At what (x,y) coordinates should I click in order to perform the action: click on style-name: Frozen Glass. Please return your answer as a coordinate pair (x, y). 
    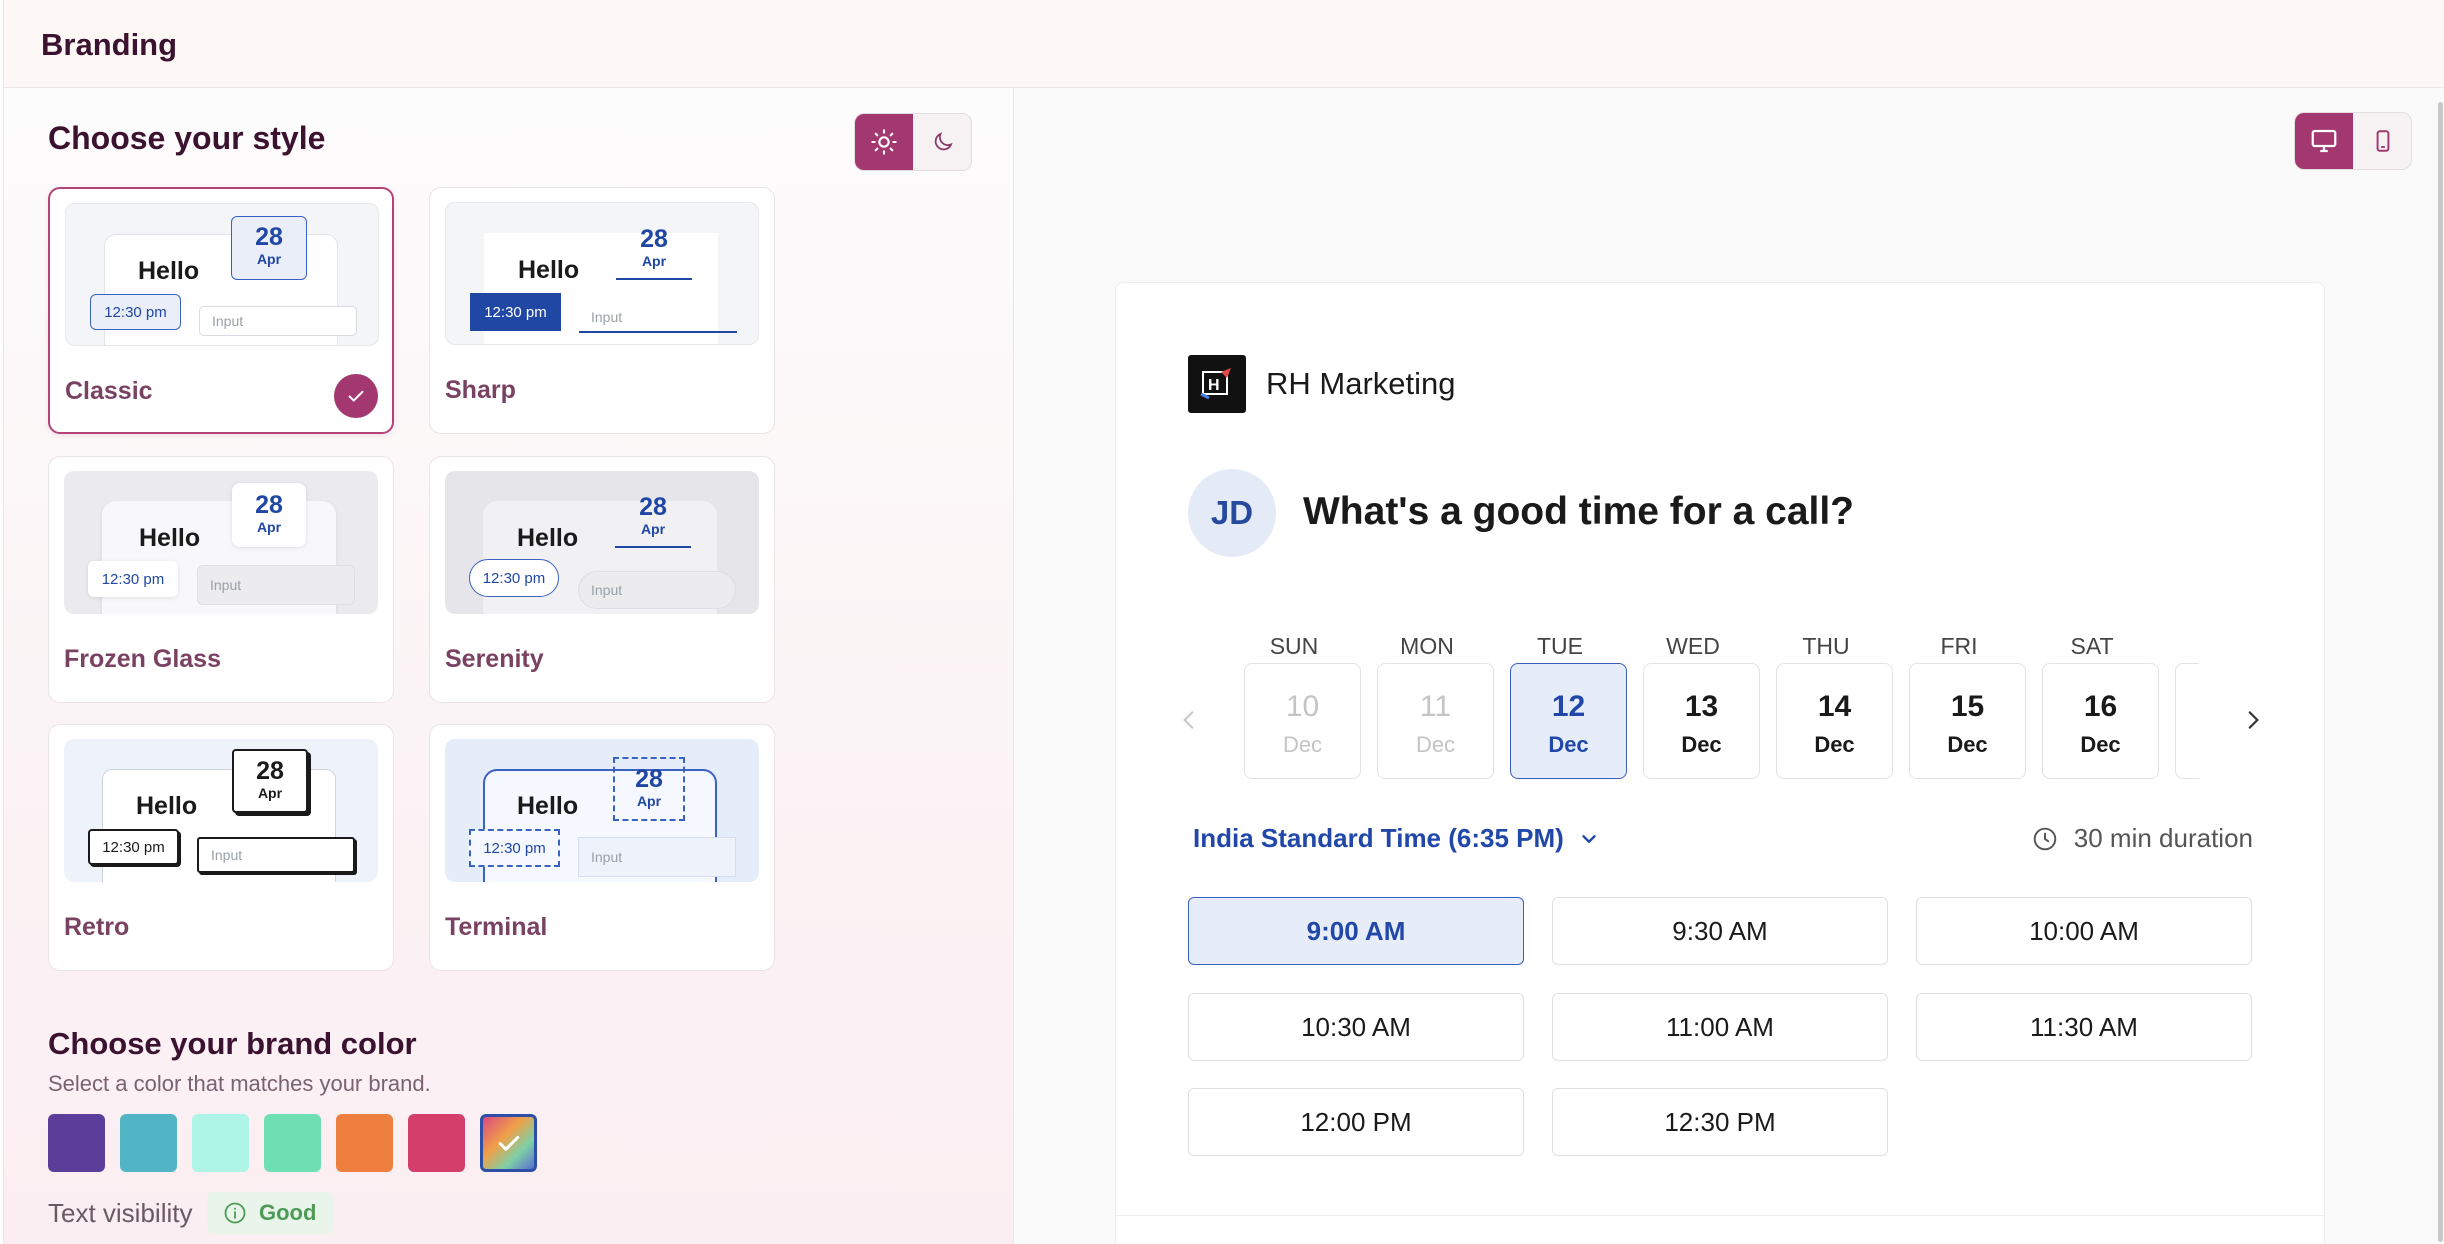
    Looking at the image, I should click on (142, 659).